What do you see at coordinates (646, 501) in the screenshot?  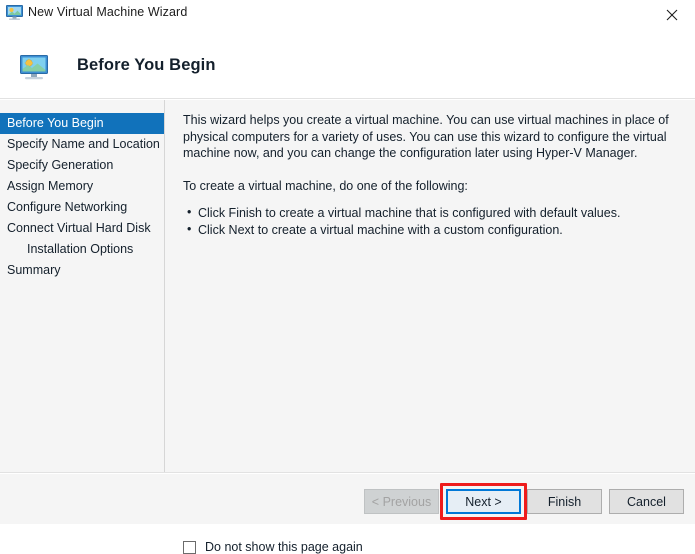 I see `cancel-button: Cancel` at bounding box center [646, 501].